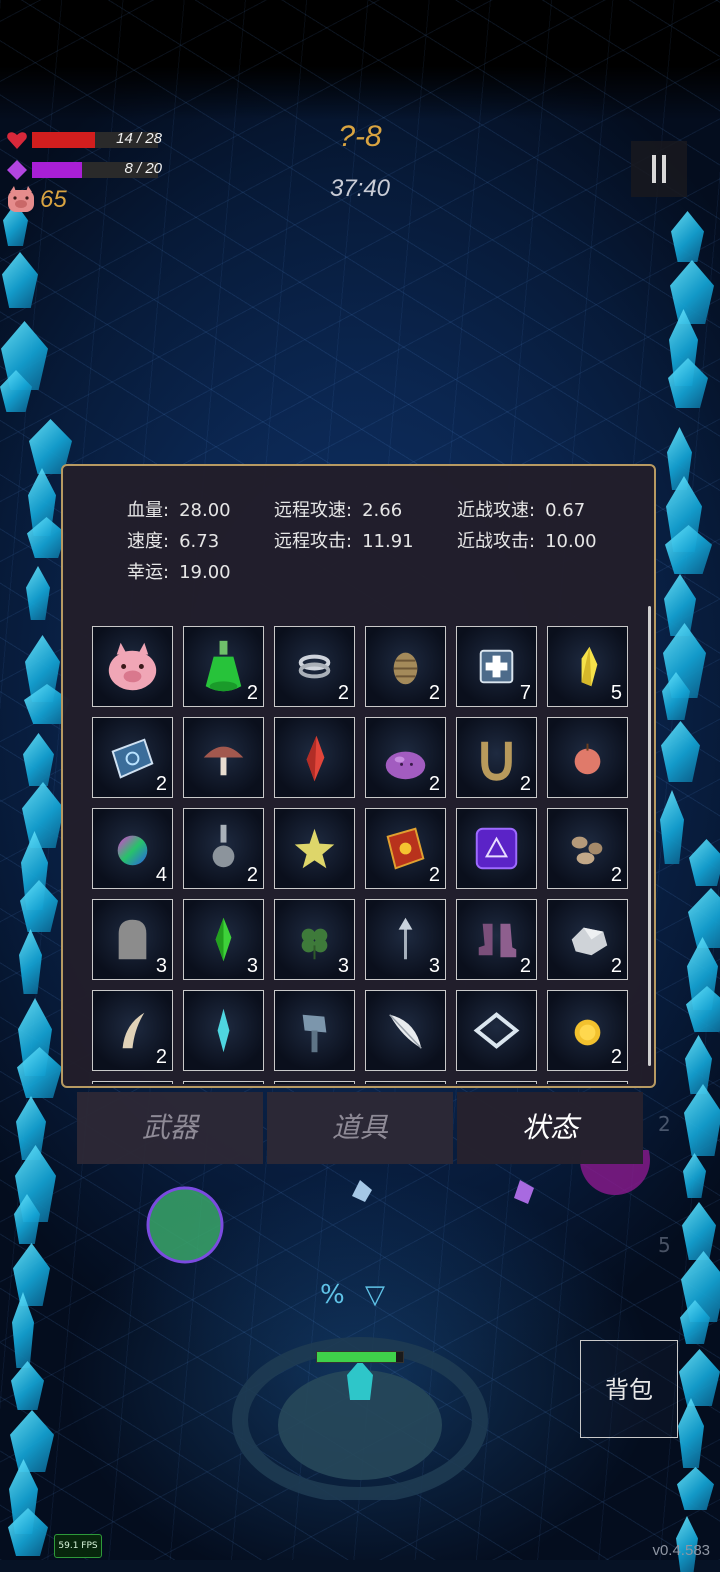 The height and width of the screenshot is (1572, 720). What do you see at coordinates (388, 541) in the screenshot?
I see `stat-value: 11.91` at bounding box center [388, 541].